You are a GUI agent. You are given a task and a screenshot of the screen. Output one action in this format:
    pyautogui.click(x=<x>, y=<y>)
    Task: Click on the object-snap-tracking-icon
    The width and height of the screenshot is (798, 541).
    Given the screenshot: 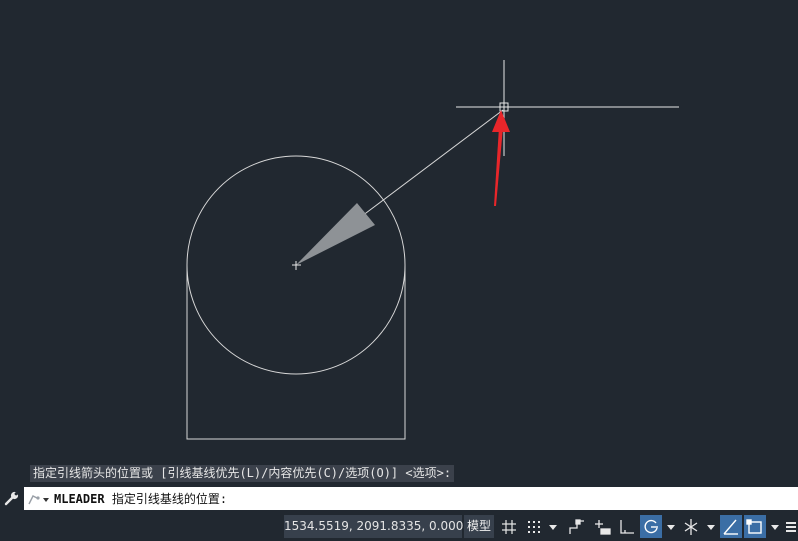 What is the action you would take?
    pyautogui.click(x=730, y=527)
    